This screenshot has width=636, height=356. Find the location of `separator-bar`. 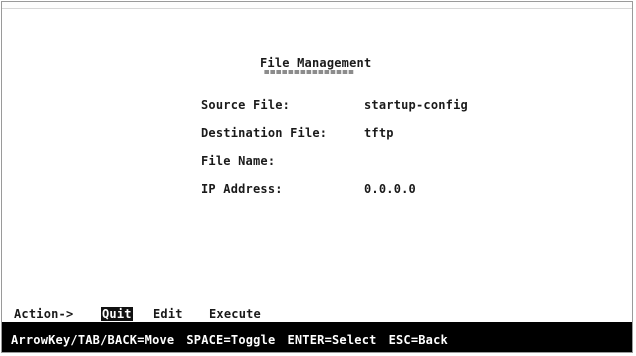

separator-bar is located at coordinates (317, 326).